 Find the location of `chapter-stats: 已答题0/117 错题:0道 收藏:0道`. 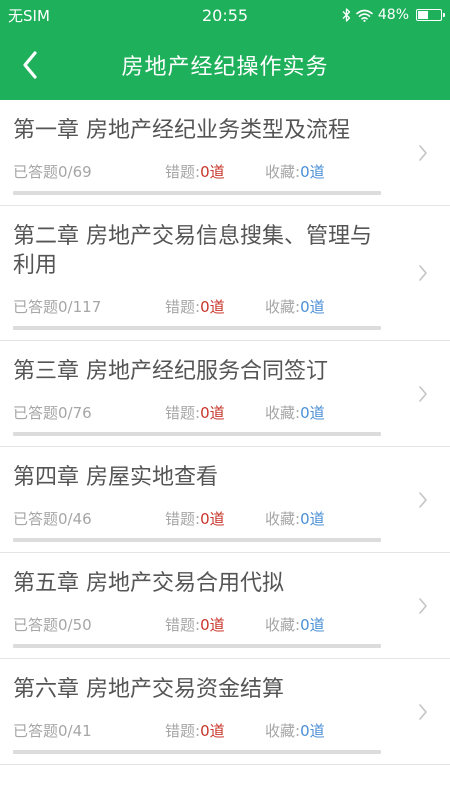

chapter-stats: 已答题0/117 错题:0道 收藏:0道 is located at coordinates (231, 306).